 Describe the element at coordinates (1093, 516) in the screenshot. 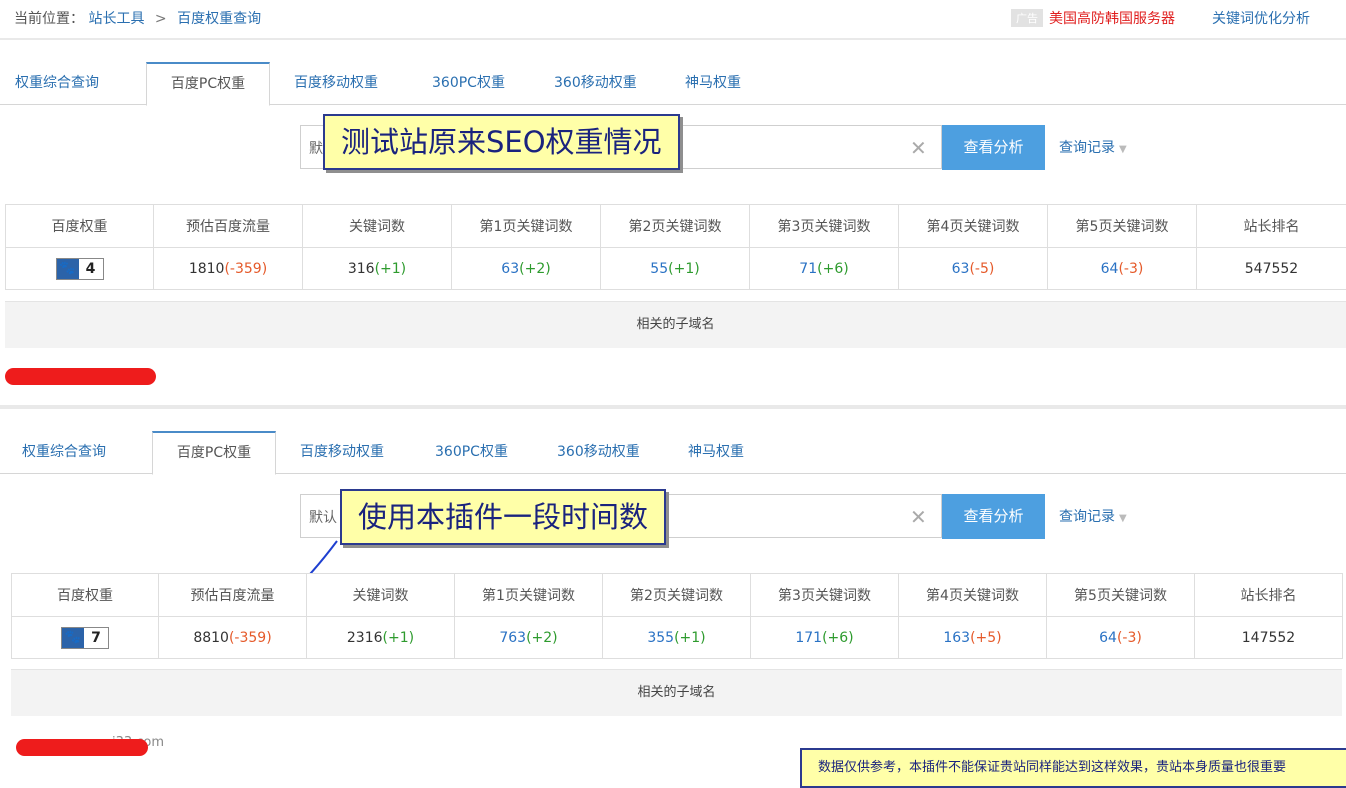

I see `query-history-dropdown: 查询记录▼` at that location.